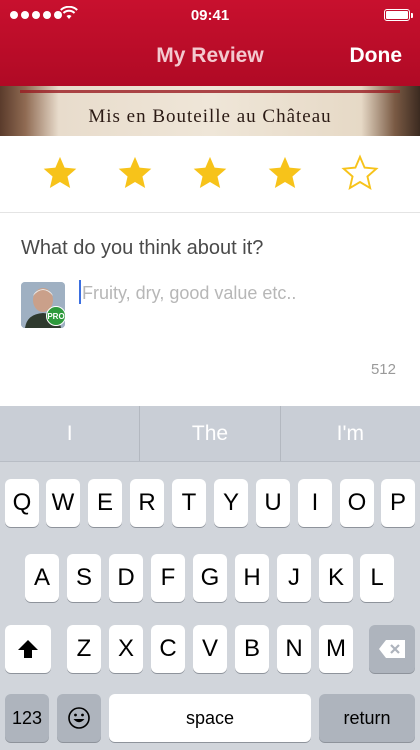 This screenshot has width=420, height=750. Describe the element at coordinates (84, 578) in the screenshot. I see `key: S` at that location.